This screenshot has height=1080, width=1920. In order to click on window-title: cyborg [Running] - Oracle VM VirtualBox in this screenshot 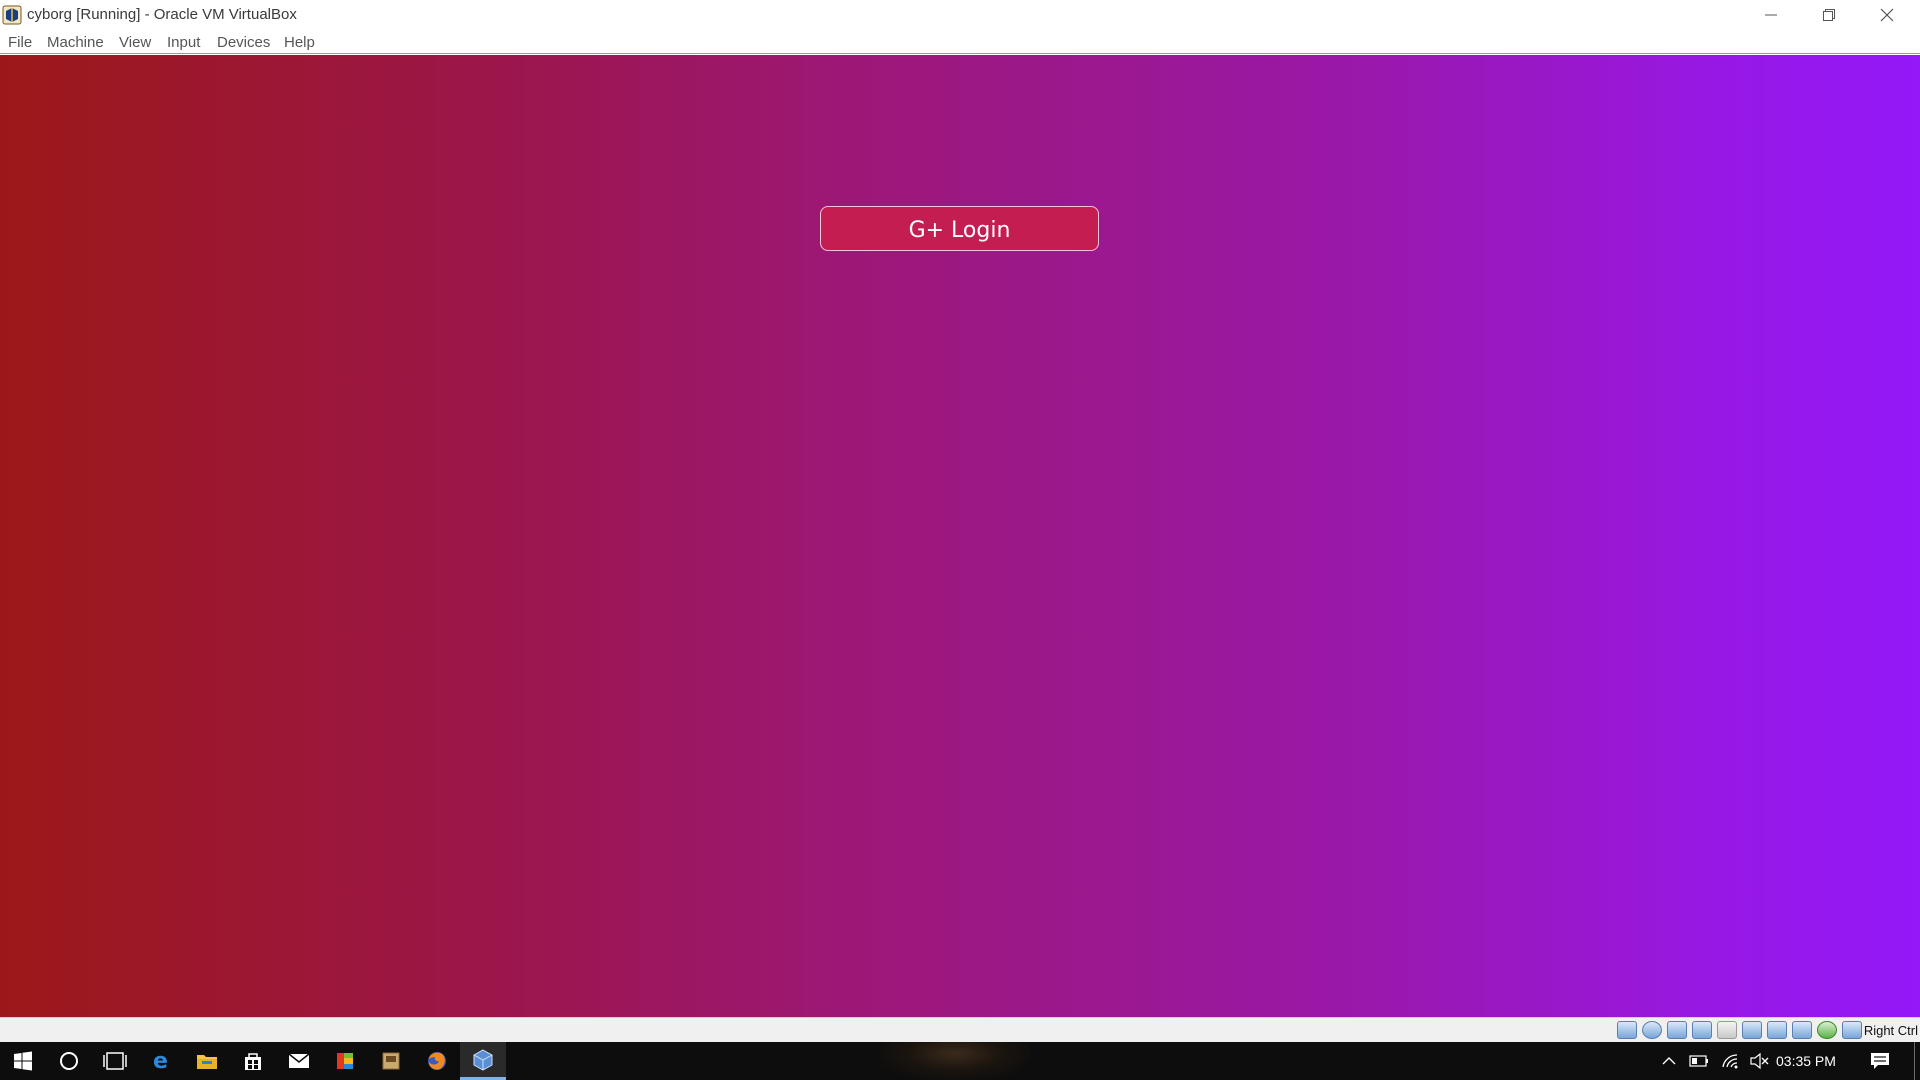, I will do `click(162, 14)`.